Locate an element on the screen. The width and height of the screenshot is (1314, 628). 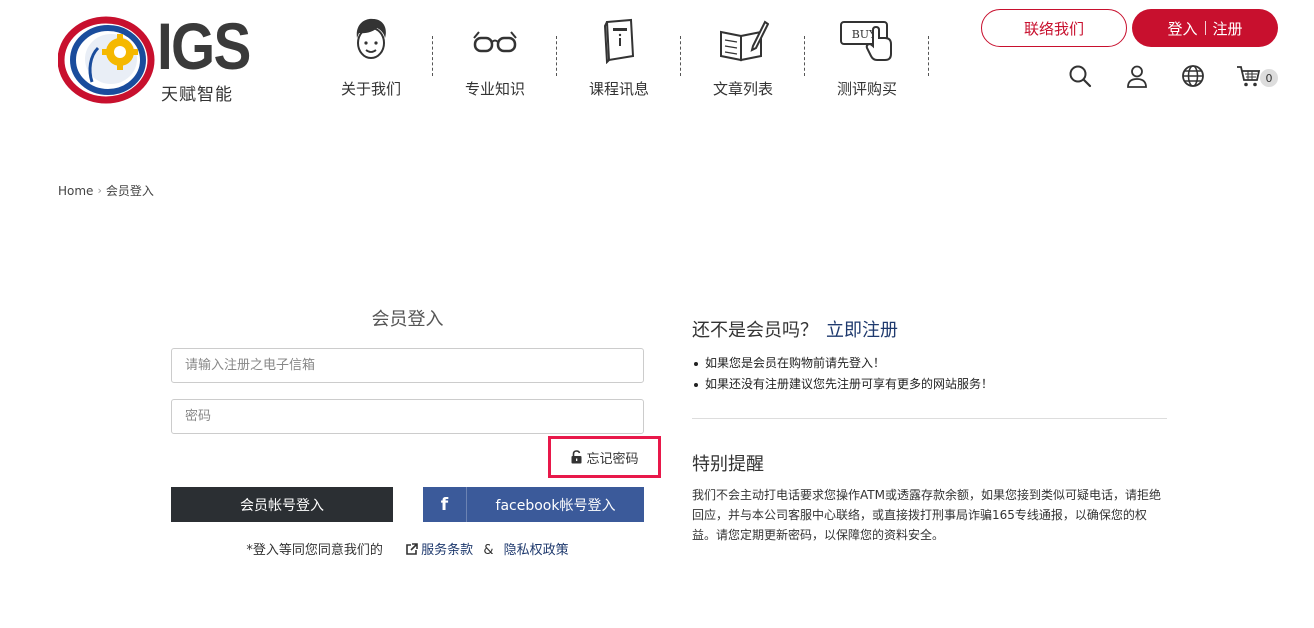
terms-ampersand: & is located at coordinates (488, 550).